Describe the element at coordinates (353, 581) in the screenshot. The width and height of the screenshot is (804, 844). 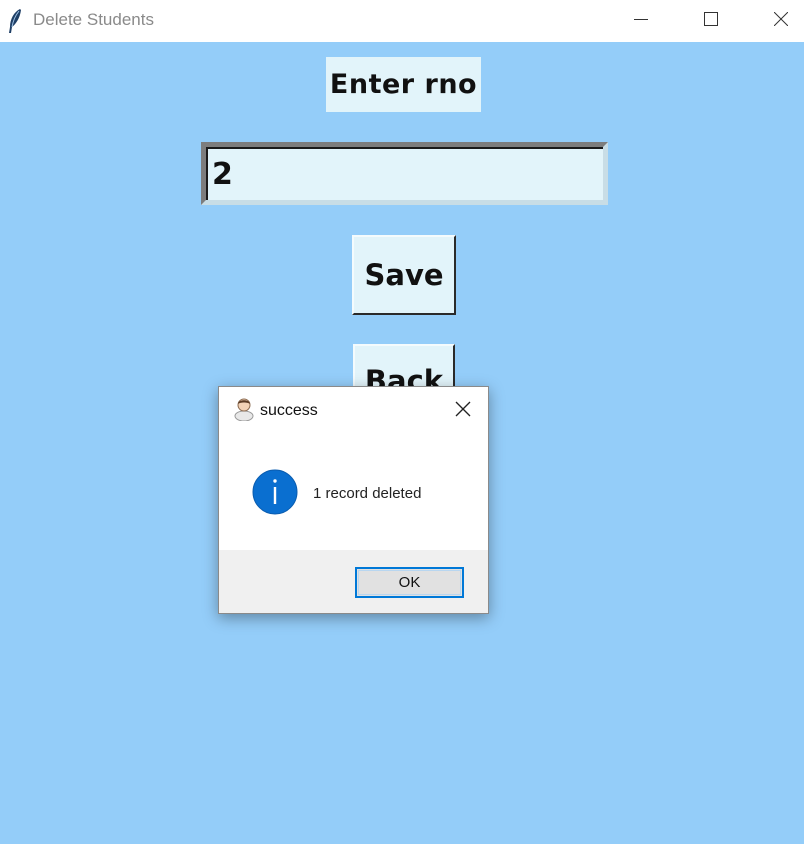
I see `dialog-footer: OK` at that location.